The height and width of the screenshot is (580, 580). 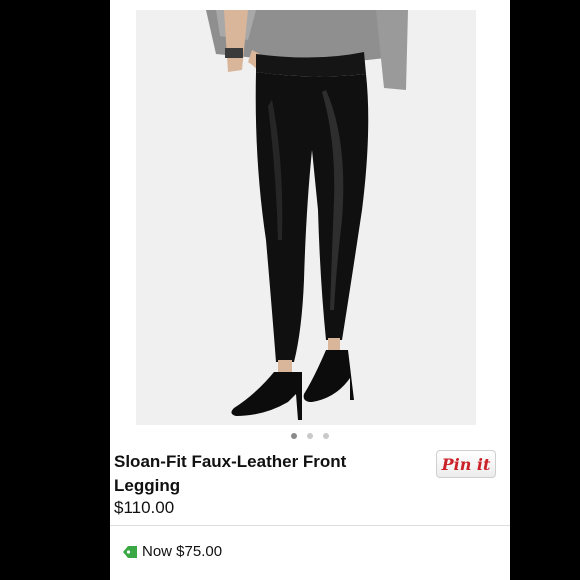 What do you see at coordinates (182, 551) in the screenshot?
I see `sale-price: Now $75.00` at bounding box center [182, 551].